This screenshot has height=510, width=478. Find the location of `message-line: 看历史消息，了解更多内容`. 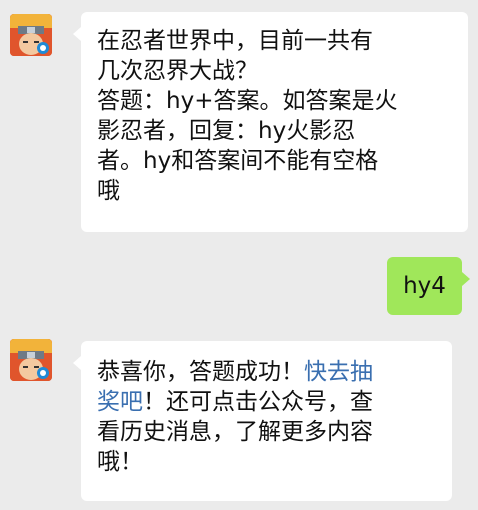

message-line: 看历史消息，了解更多内容 is located at coordinates (235, 432).